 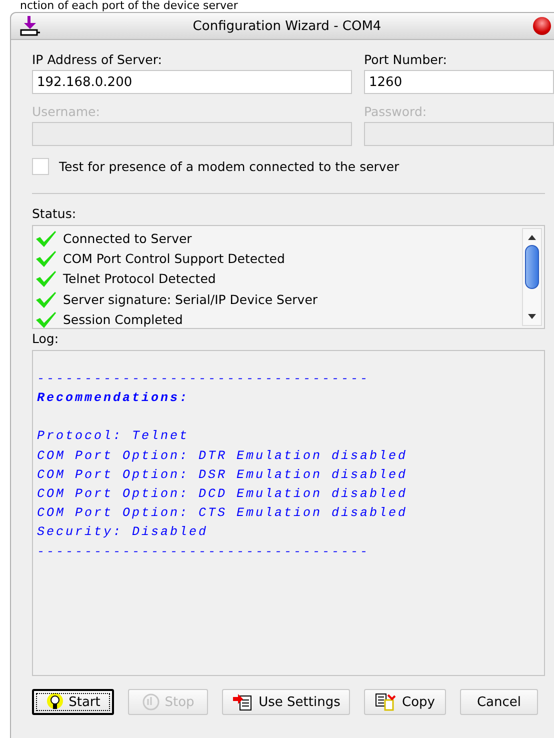 I want to click on field-label: IP Address of Server:, so click(x=97, y=59).